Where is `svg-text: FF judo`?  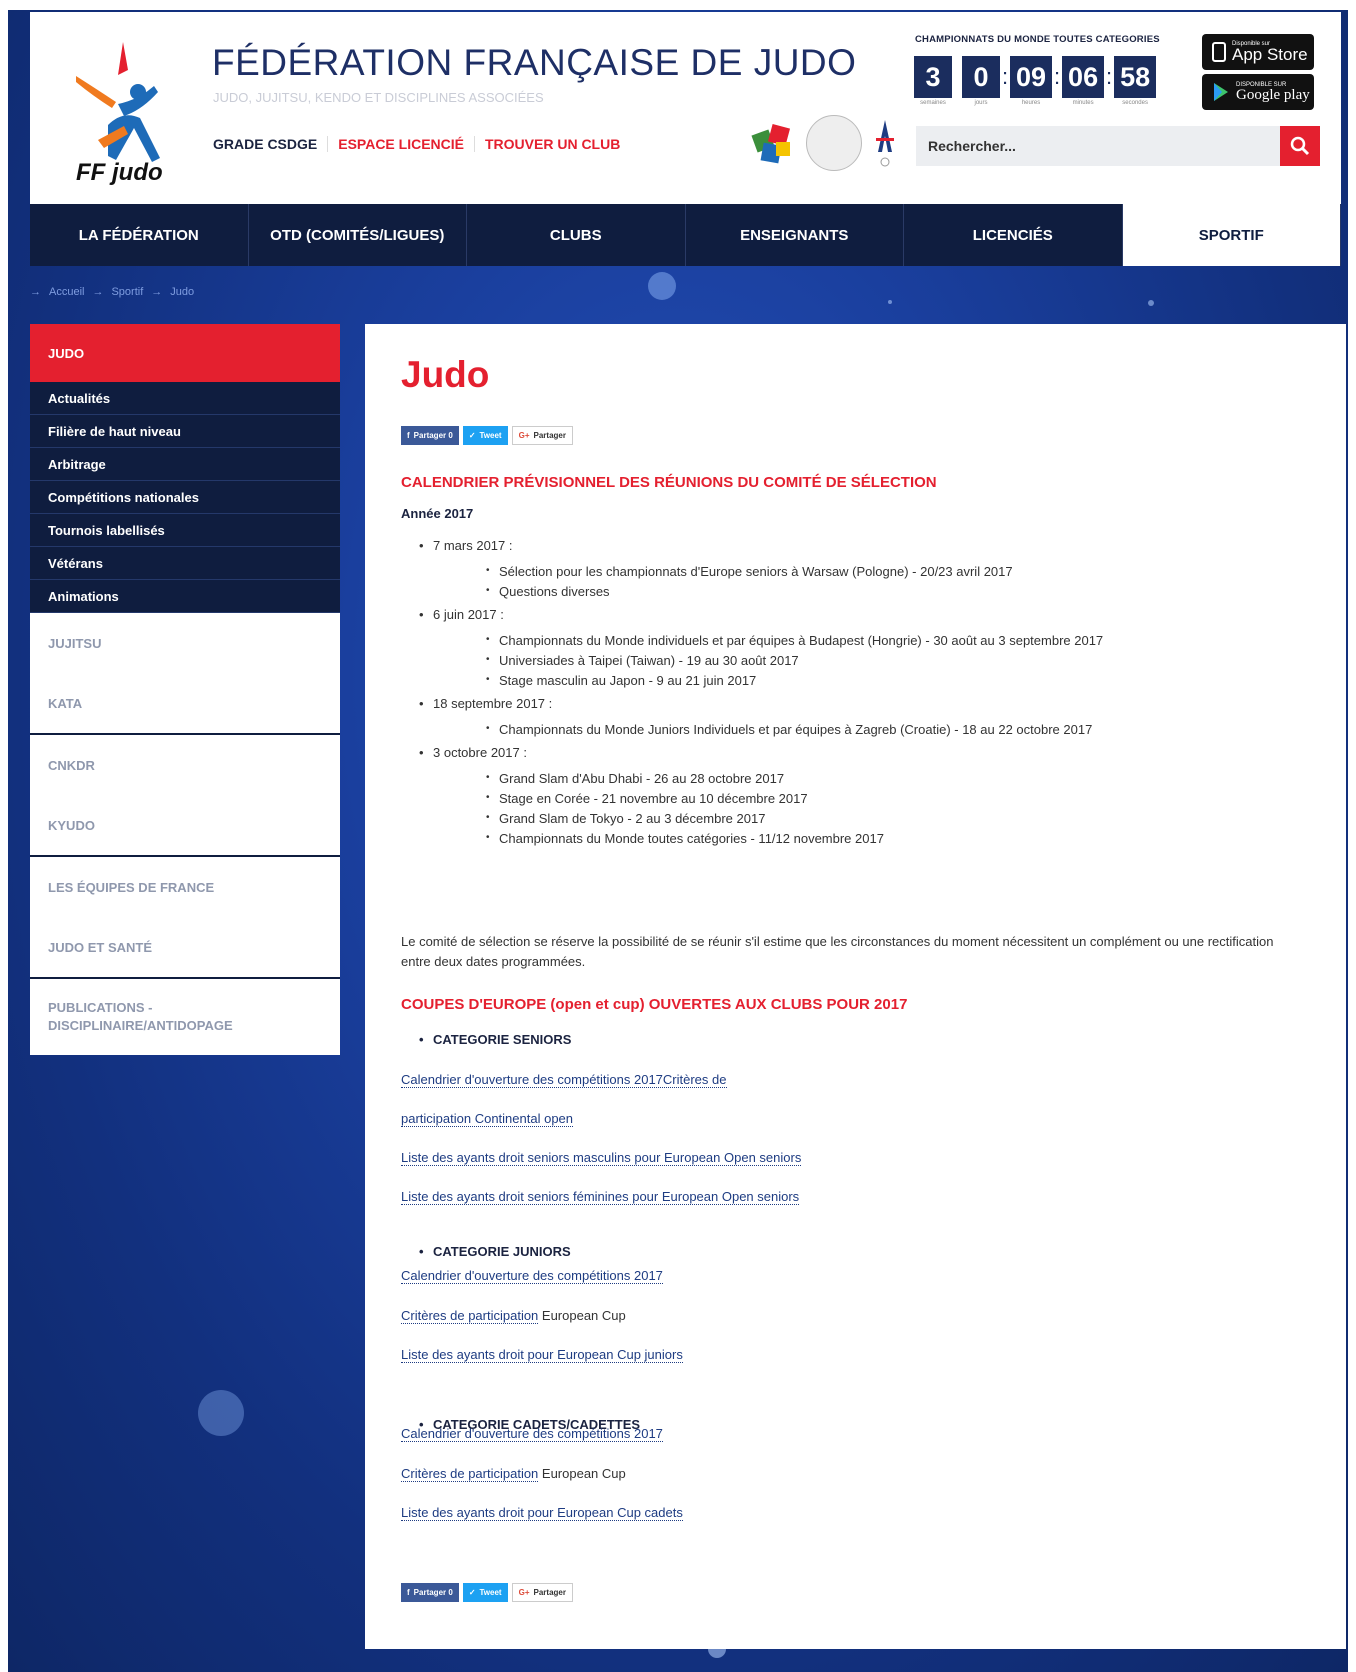 svg-text: FF judo is located at coordinates (119, 172).